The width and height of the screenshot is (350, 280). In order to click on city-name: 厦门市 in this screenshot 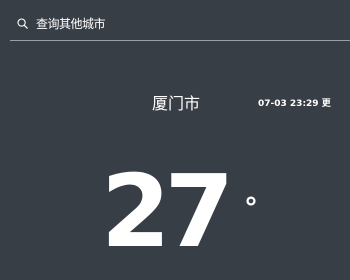, I will do `click(176, 103)`.